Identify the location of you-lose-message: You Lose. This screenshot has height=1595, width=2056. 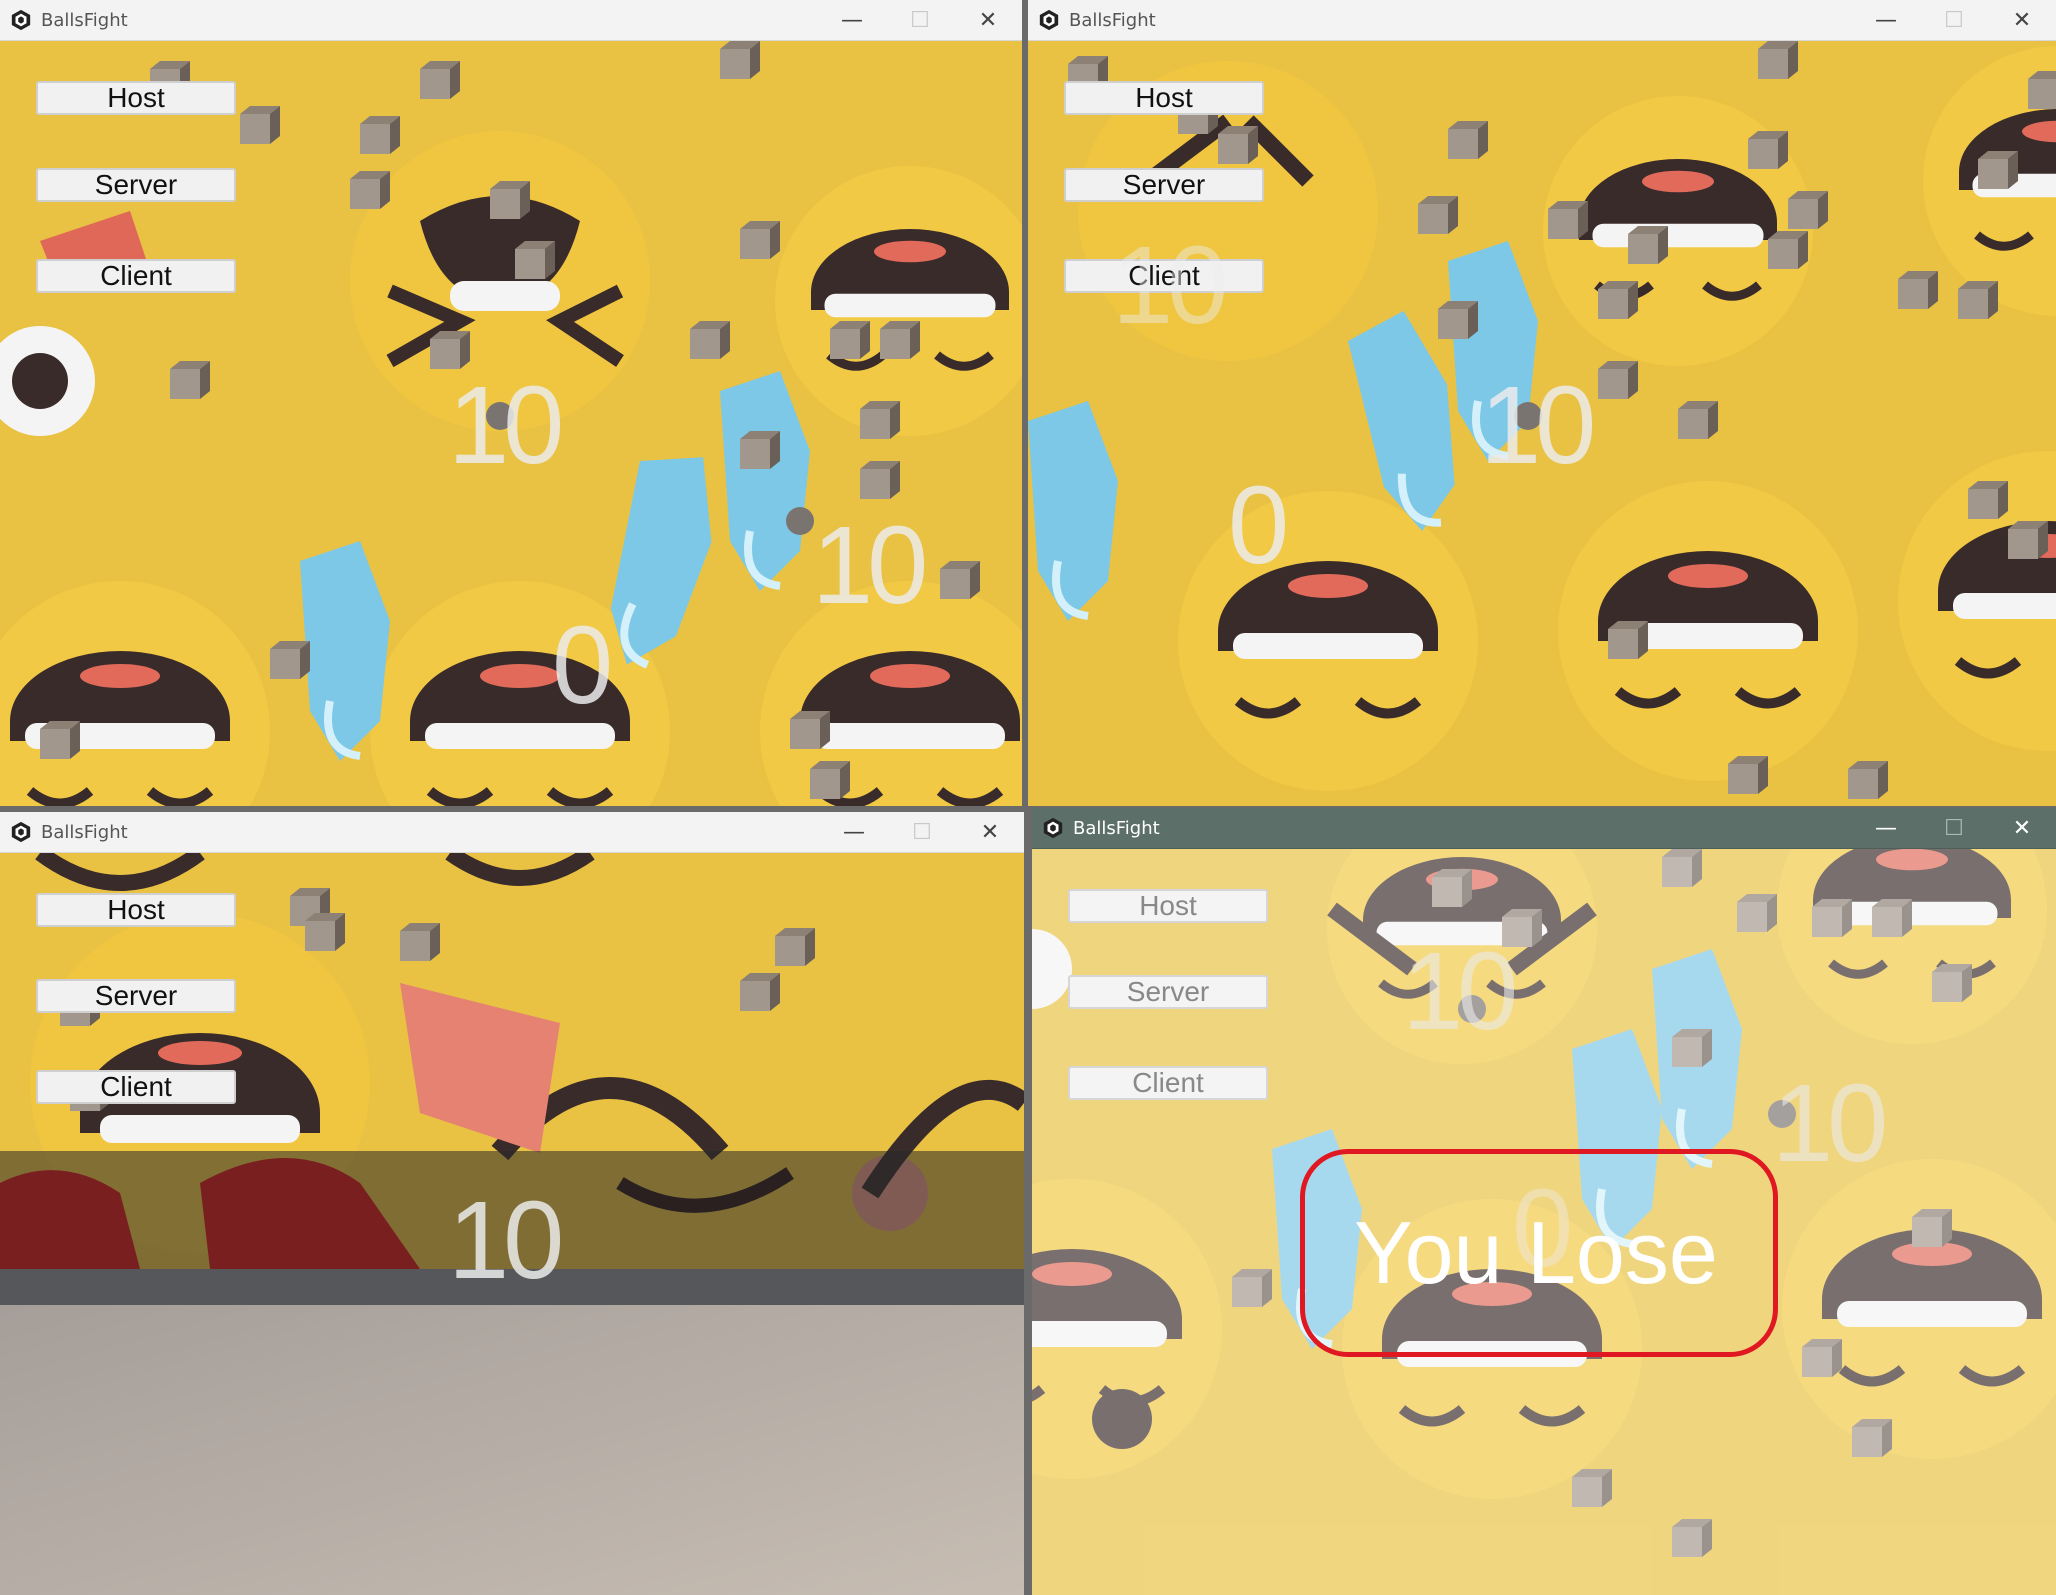
(1536, 1252).